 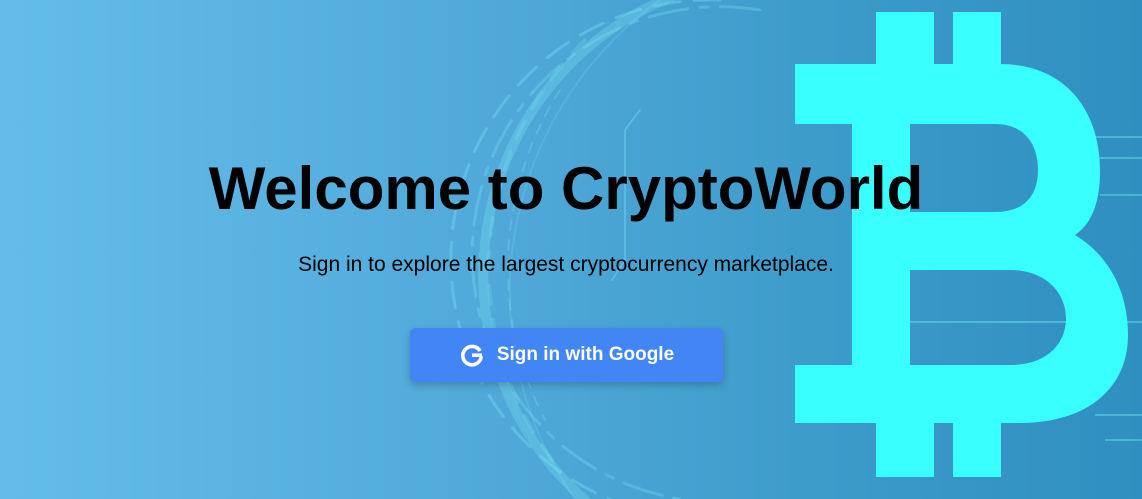 What do you see at coordinates (585, 354) in the screenshot?
I see `google-signin-label: Sign in with Google` at bounding box center [585, 354].